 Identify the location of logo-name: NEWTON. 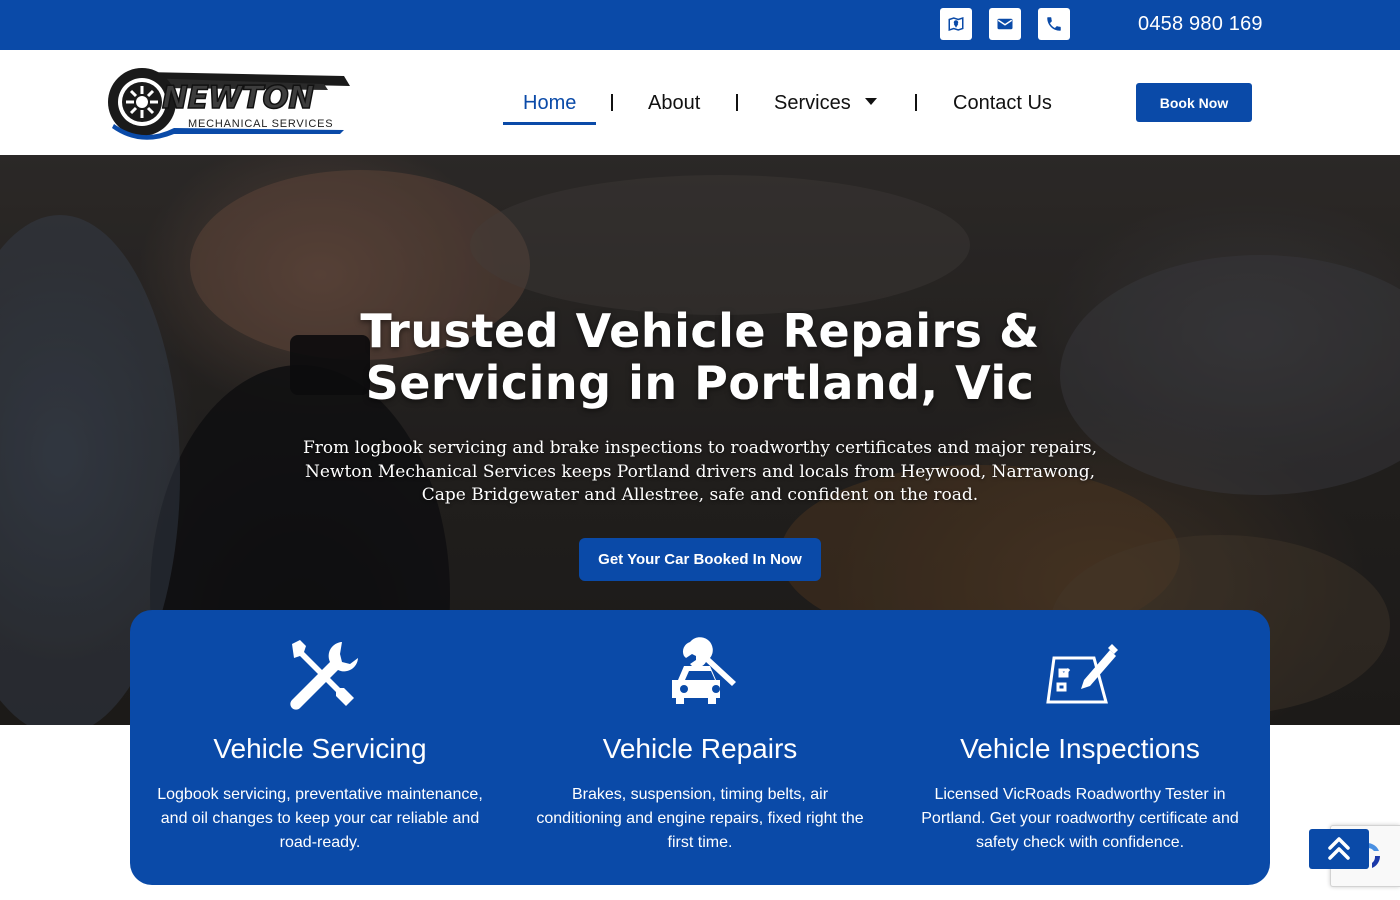
(238, 98).